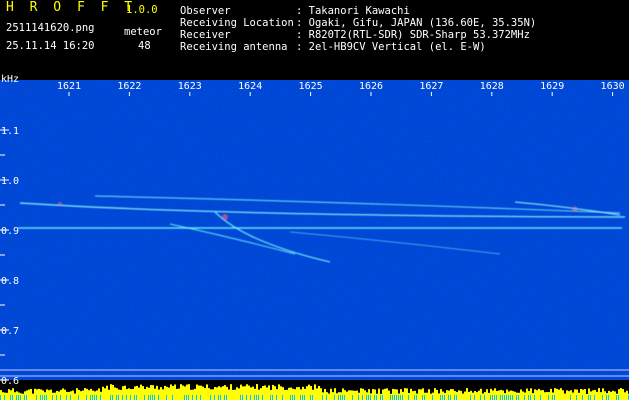 The width and height of the screenshot is (629, 400). Describe the element at coordinates (144, 46) in the screenshot. I see `meteor-count: 48` at that location.